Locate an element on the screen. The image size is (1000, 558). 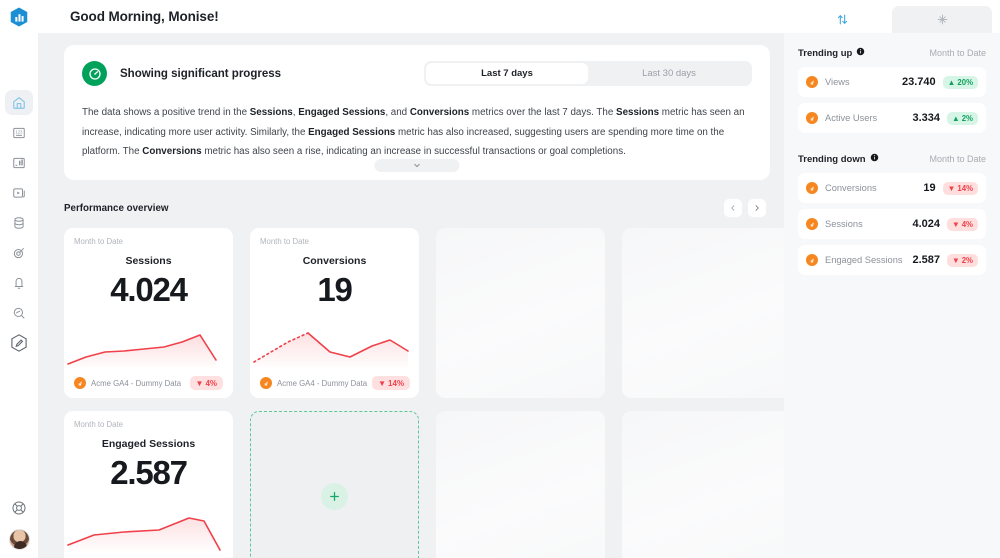
trending-row: Active Users 3.334 ▲ 2% is located at coordinates (892, 118).